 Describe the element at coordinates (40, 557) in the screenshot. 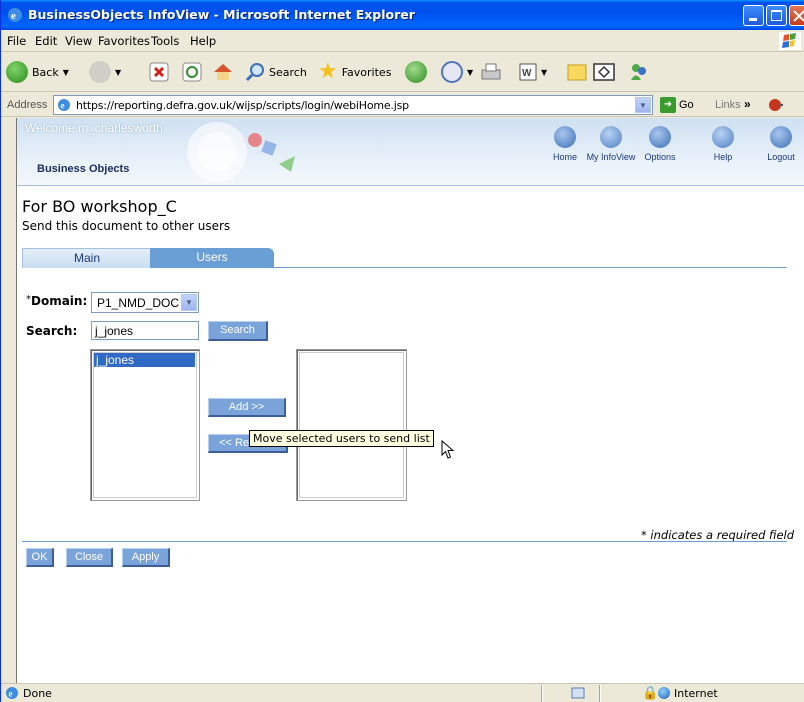

I see `ok-button: OK` at that location.